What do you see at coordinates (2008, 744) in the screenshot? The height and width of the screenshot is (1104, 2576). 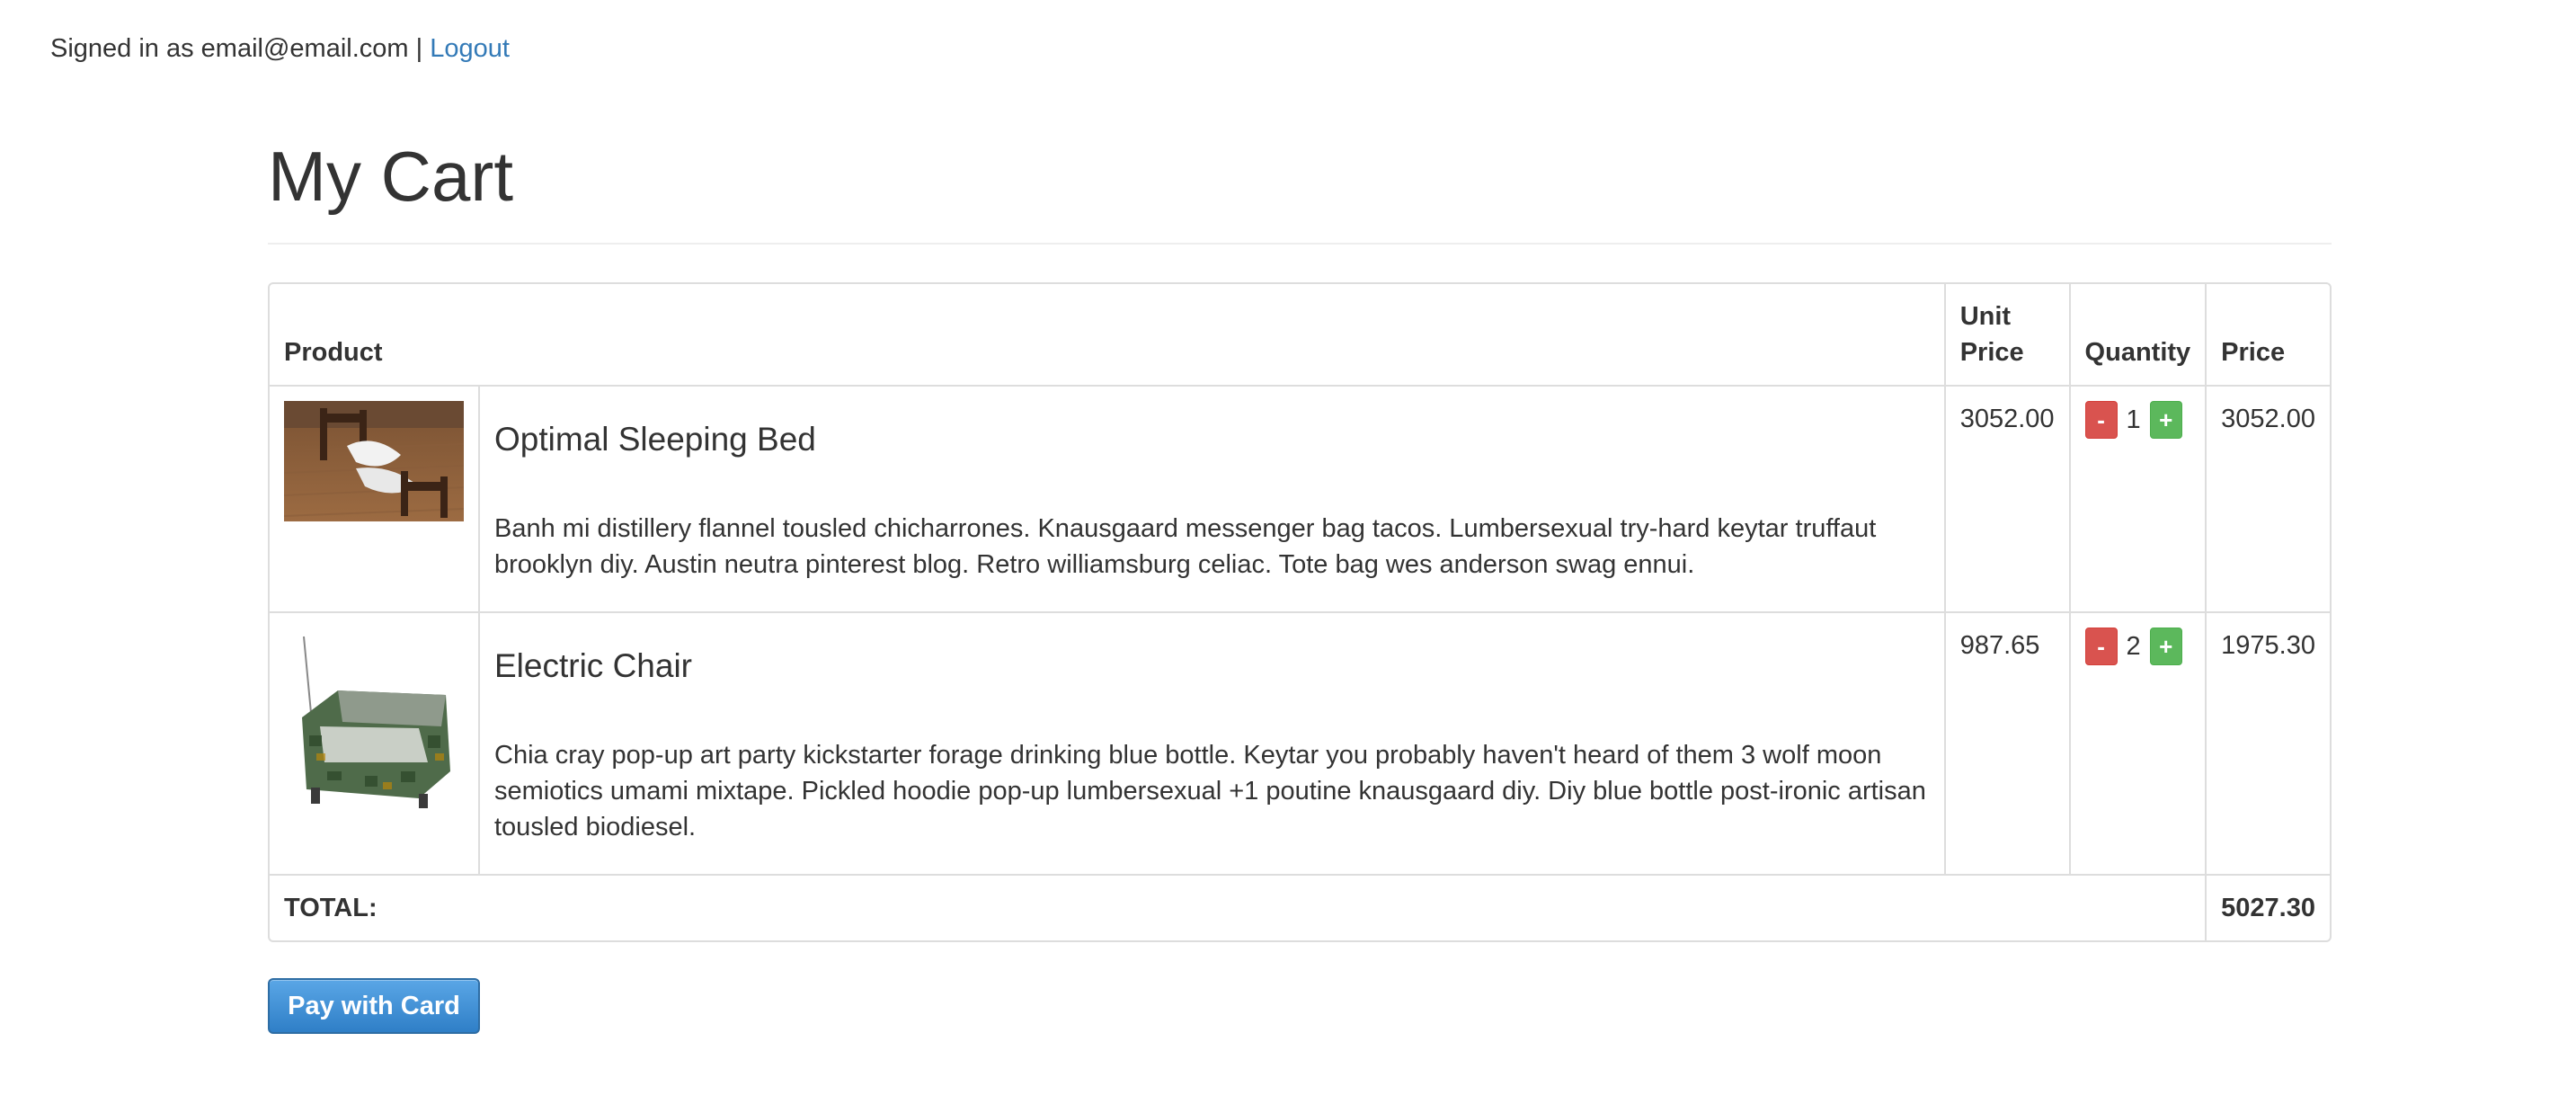 I see `unit-price-cell: 987.65` at bounding box center [2008, 744].